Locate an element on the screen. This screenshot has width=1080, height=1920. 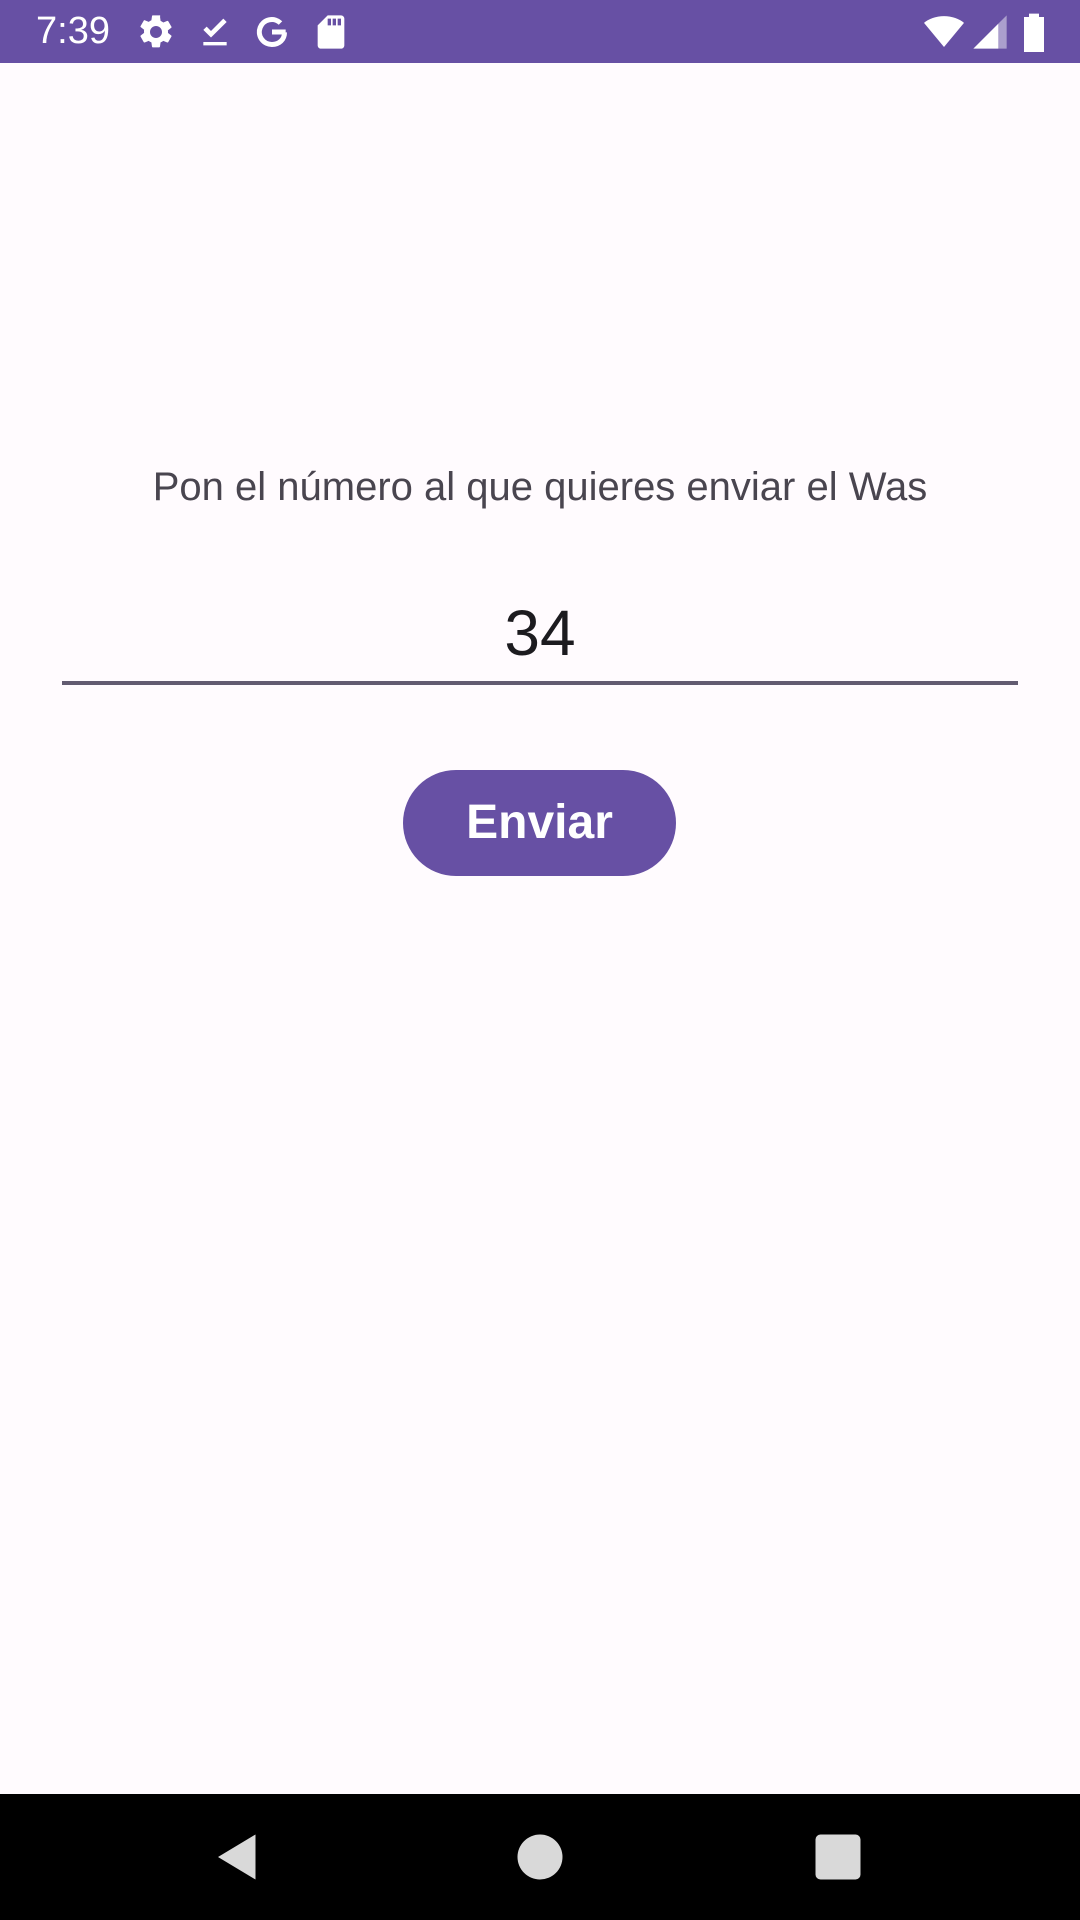
send-button: Enviar is located at coordinates (539, 823).